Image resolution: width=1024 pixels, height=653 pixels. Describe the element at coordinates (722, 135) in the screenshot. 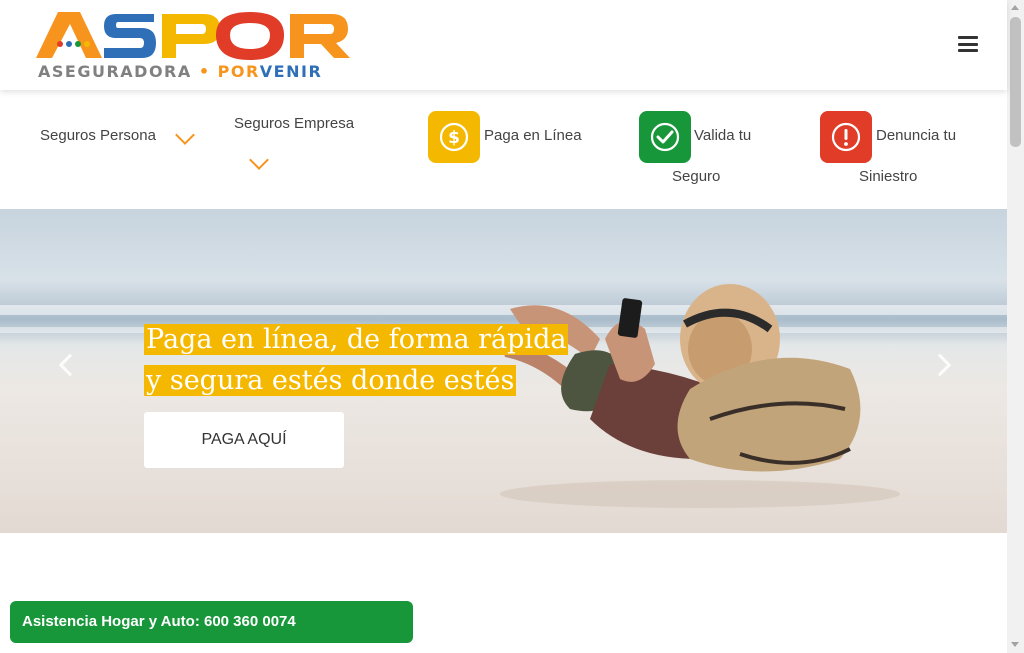

I see `nav-valida-line1: Valida tu` at that location.